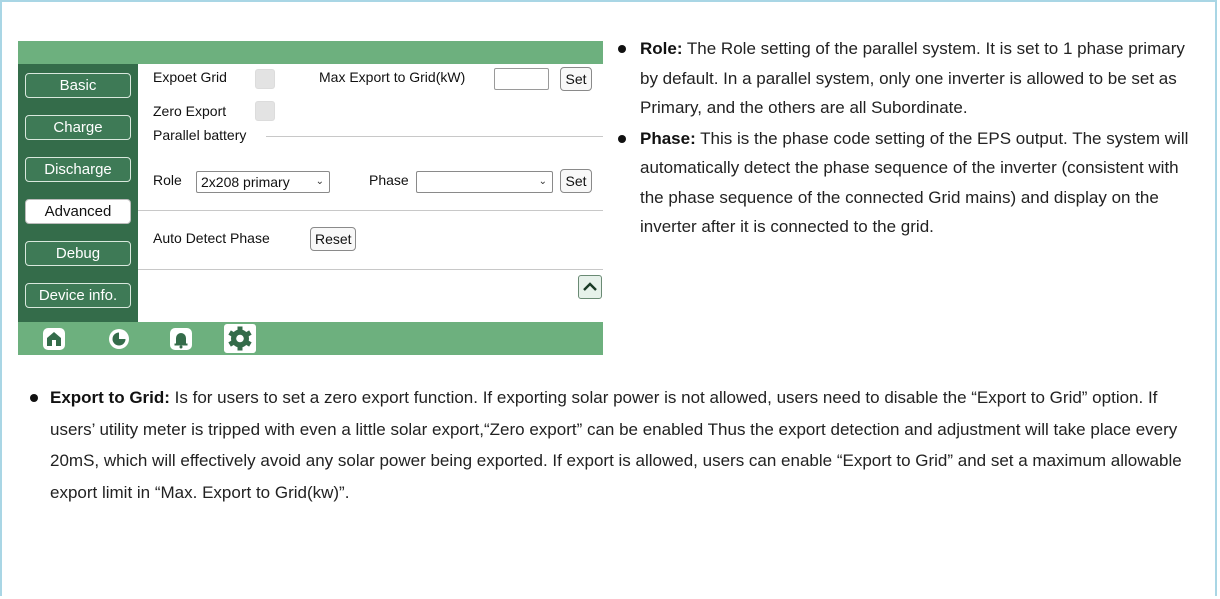 Image resolution: width=1220 pixels, height=599 pixels. I want to click on sidebar-item-charge: Charge, so click(78, 127).